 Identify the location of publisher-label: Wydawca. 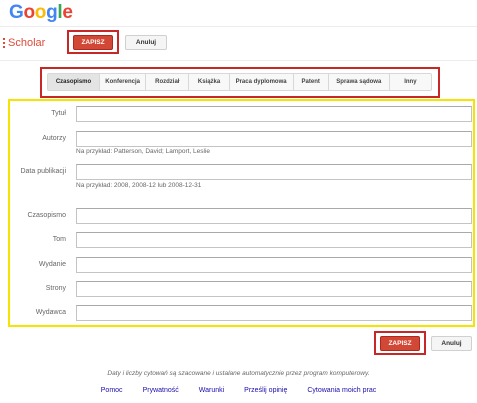
(50, 312).